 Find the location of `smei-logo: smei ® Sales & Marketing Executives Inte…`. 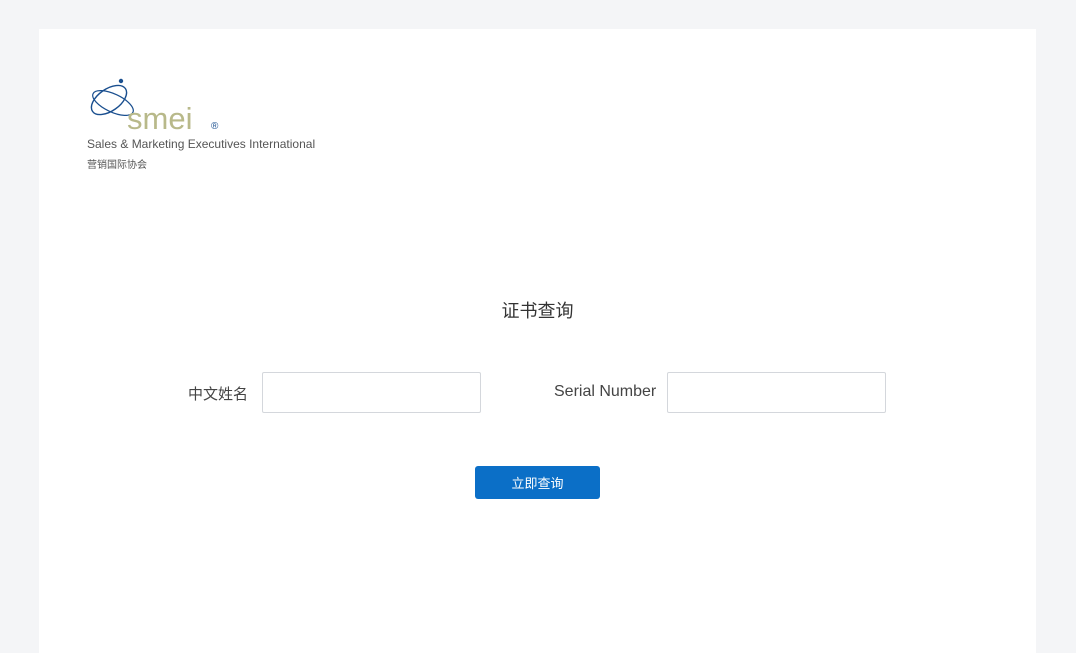

smei-logo: smei ® Sales & Marketing Executives Inte… is located at coordinates (237, 125).